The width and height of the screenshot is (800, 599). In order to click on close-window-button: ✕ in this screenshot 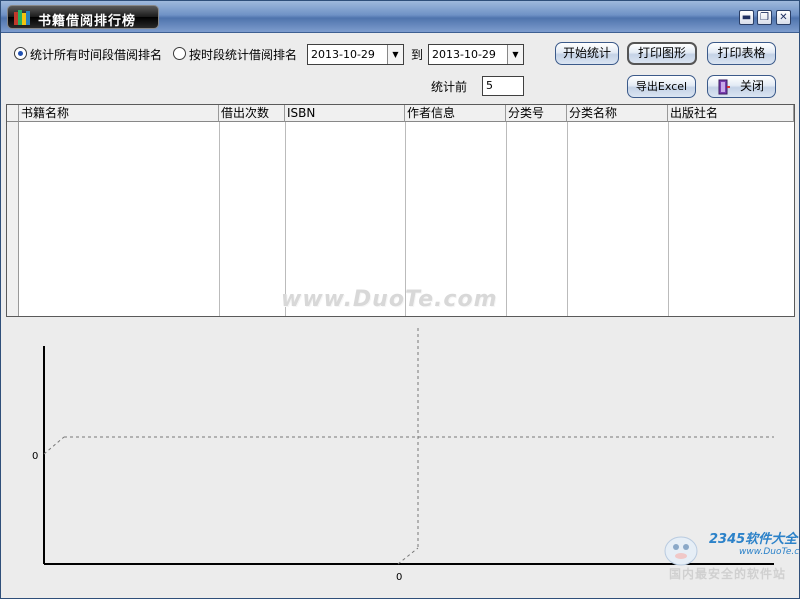, I will do `click(783, 17)`.